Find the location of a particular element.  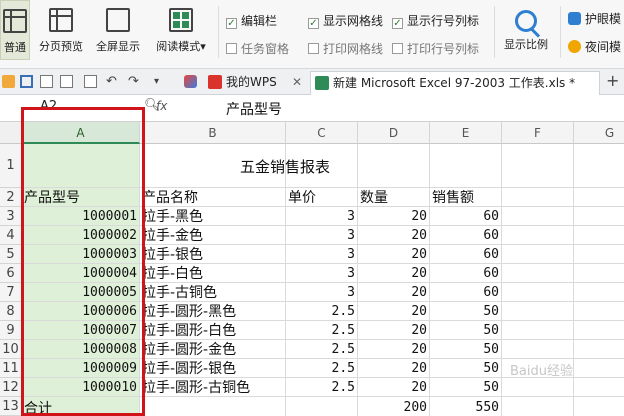

row-header: 4 is located at coordinates (11, 235).